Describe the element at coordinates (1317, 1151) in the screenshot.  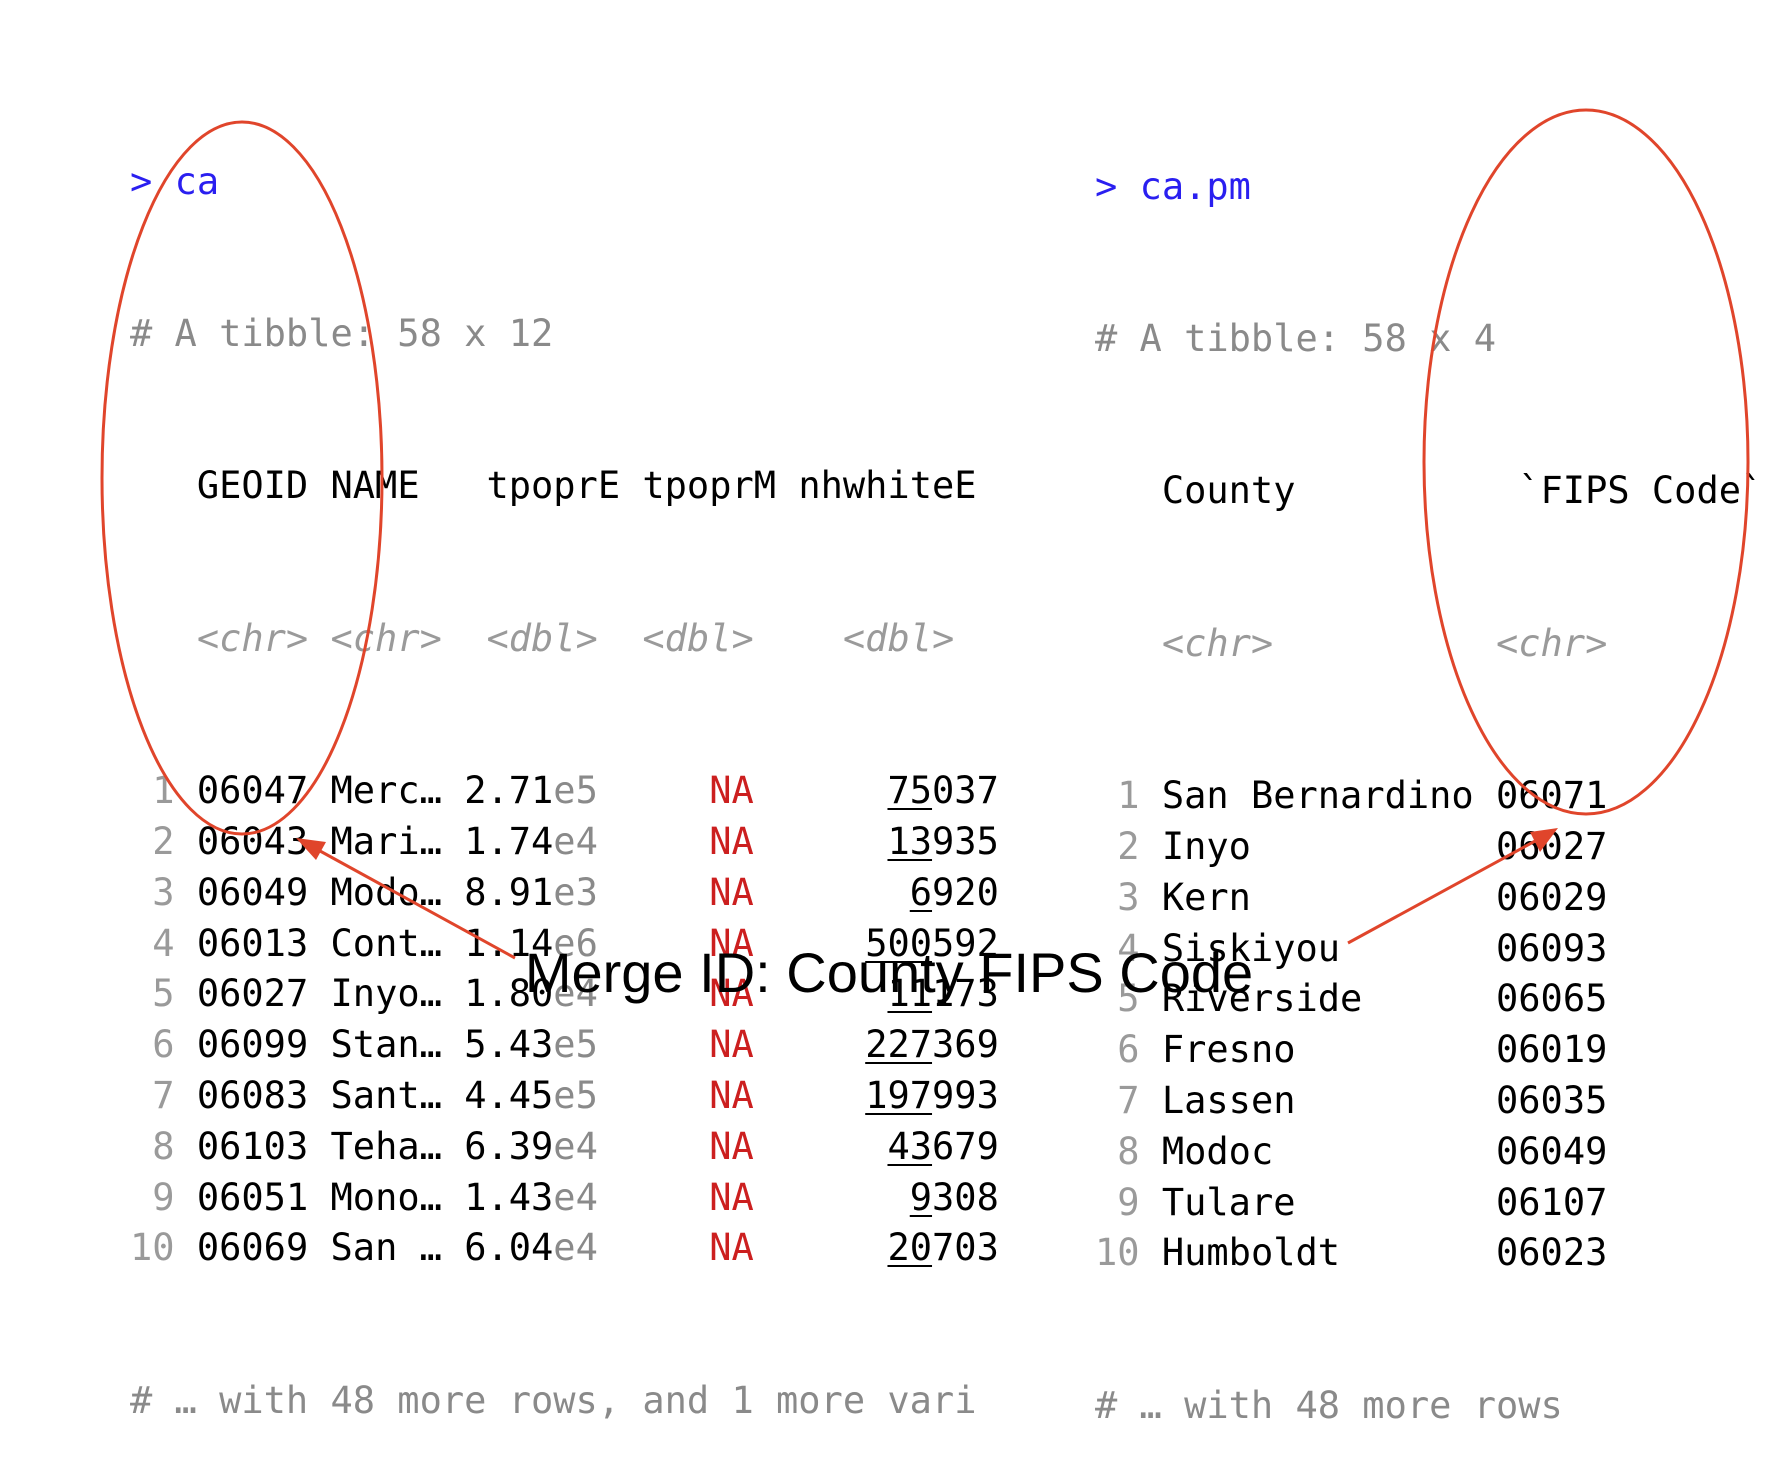
I see `cell-county: Modoc` at that location.